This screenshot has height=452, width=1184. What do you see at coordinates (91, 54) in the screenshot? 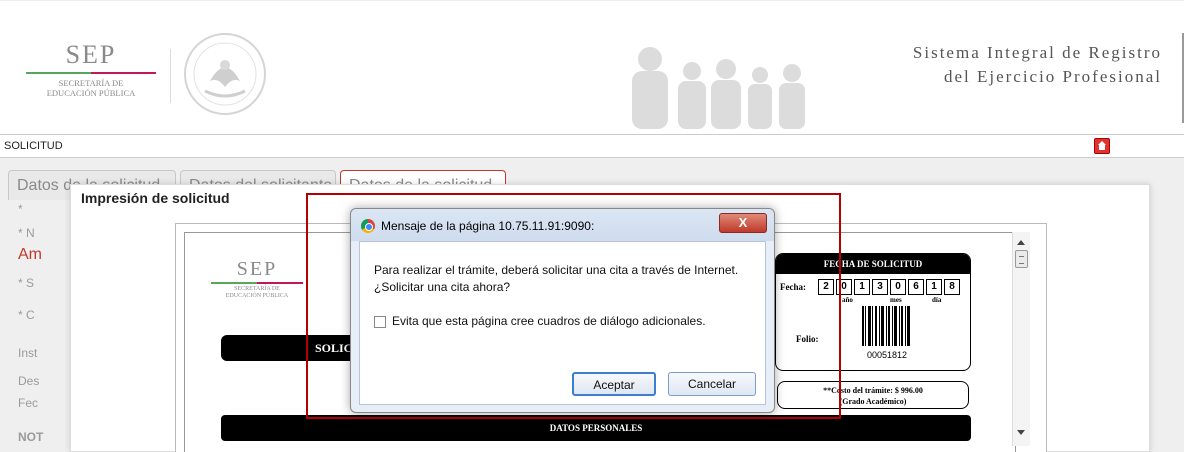
I see `sep-logo-name: SEP` at bounding box center [91, 54].